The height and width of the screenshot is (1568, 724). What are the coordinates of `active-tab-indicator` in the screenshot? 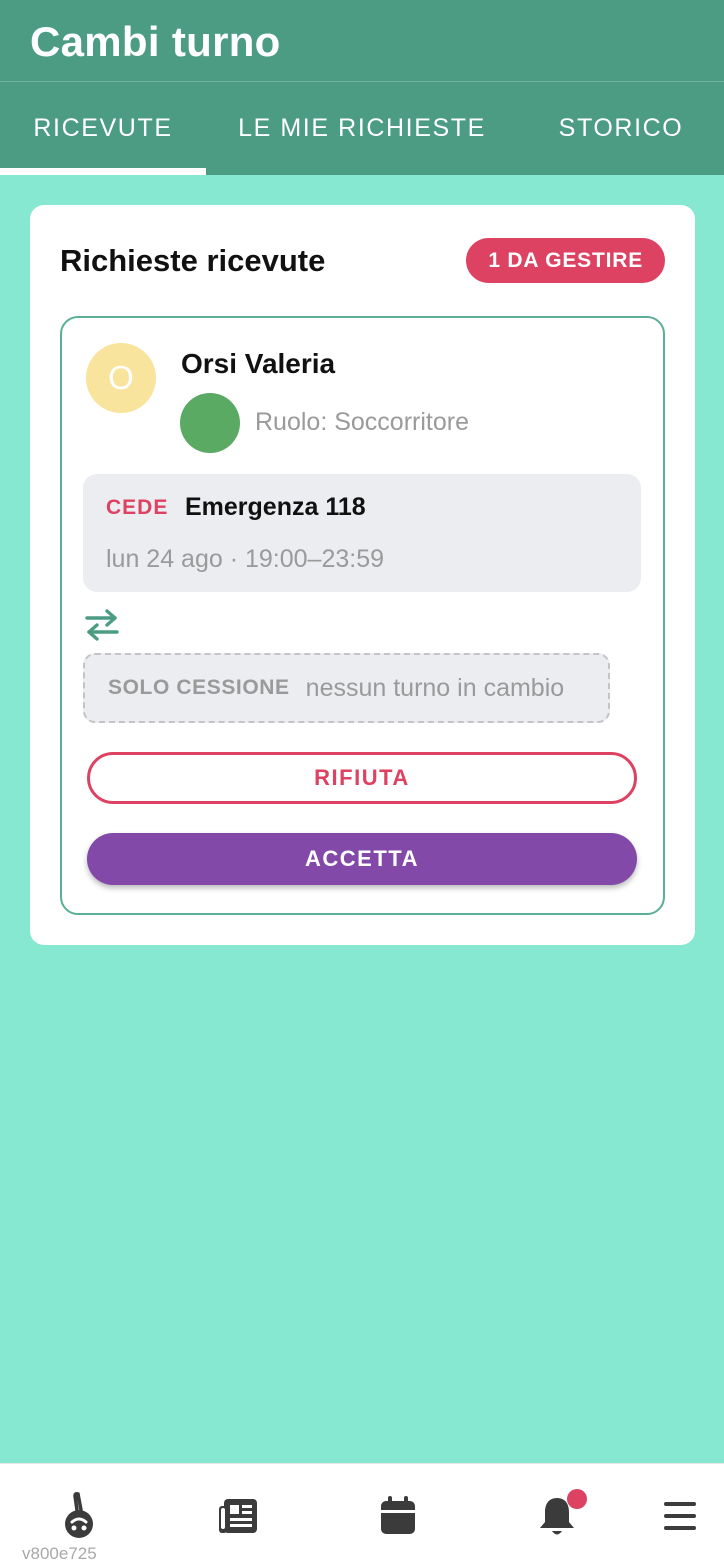 It's located at (103, 171).